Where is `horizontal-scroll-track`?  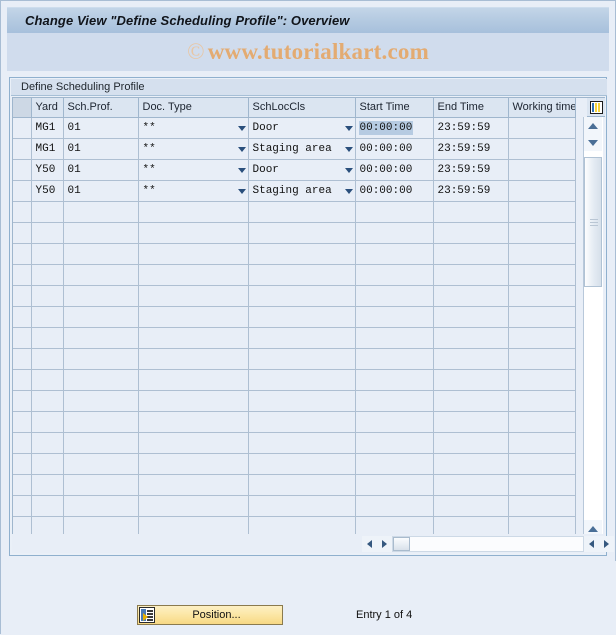
horizontal-scroll-track is located at coordinates (488, 543).